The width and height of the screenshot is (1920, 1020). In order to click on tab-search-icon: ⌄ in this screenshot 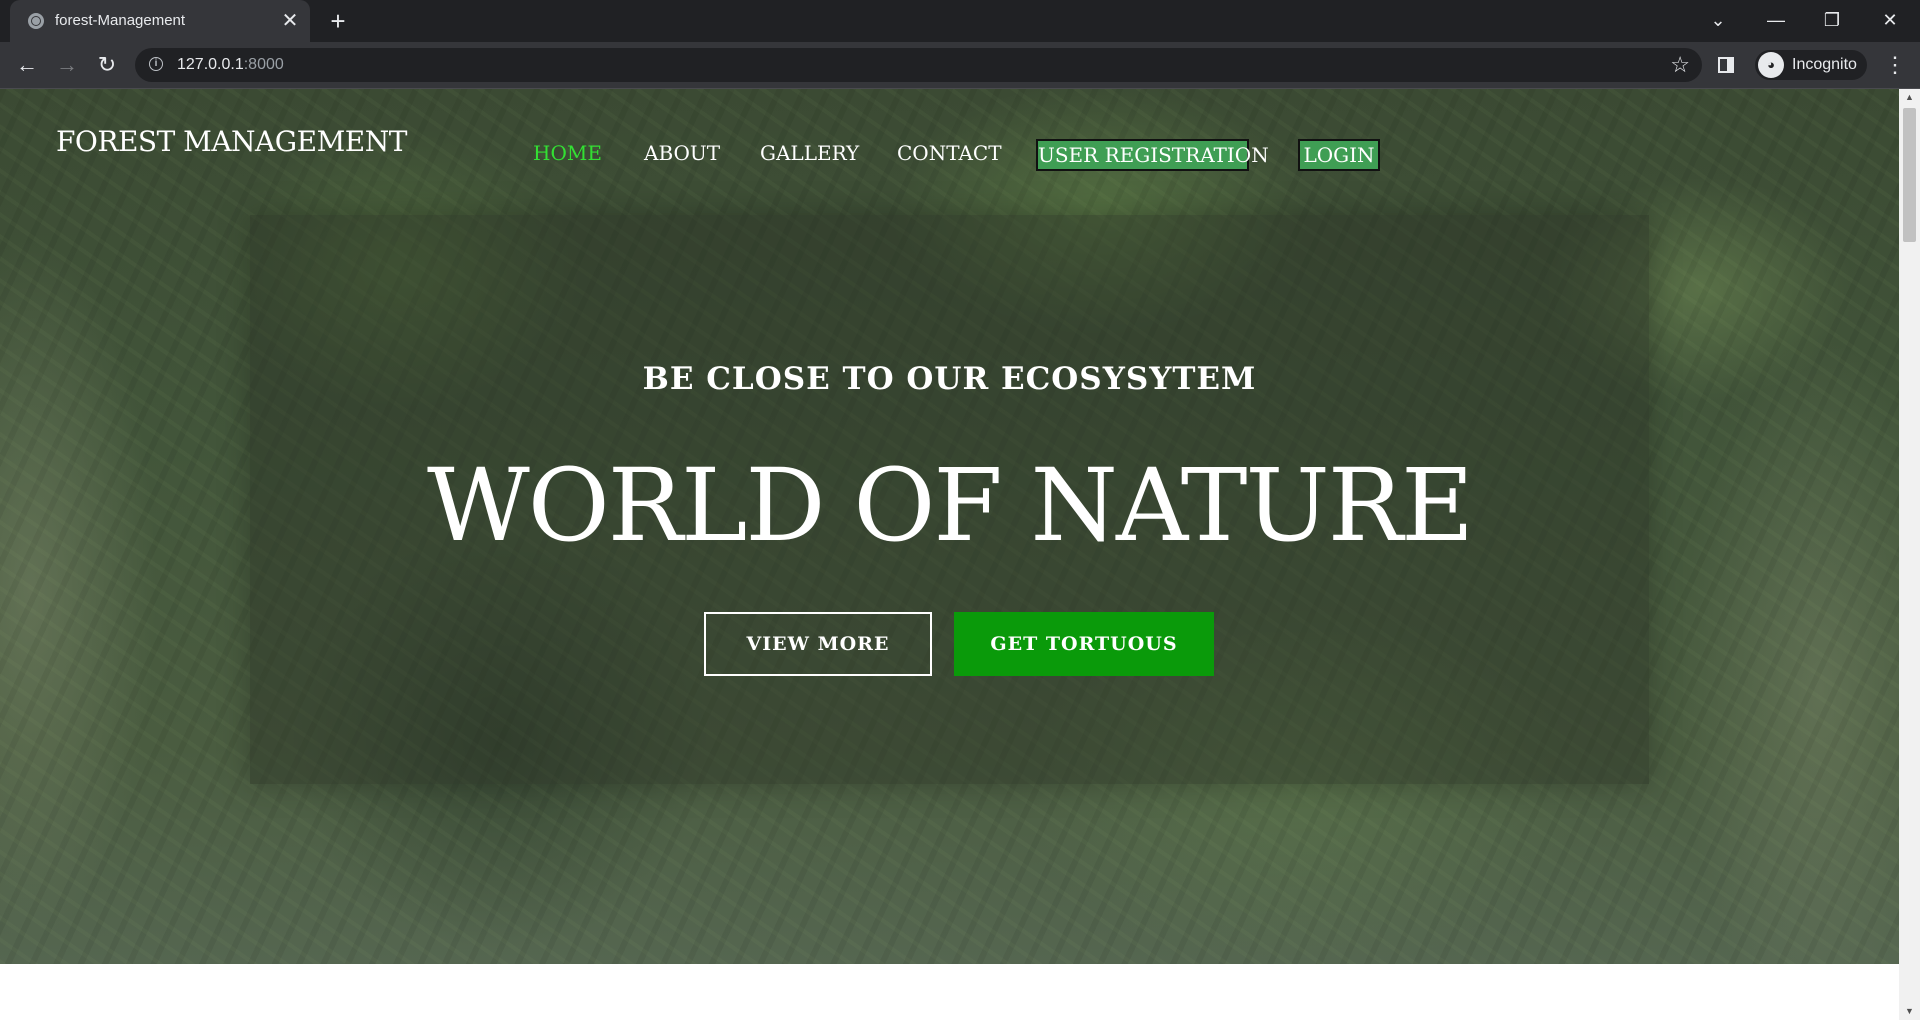, I will do `click(1718, 20)`.